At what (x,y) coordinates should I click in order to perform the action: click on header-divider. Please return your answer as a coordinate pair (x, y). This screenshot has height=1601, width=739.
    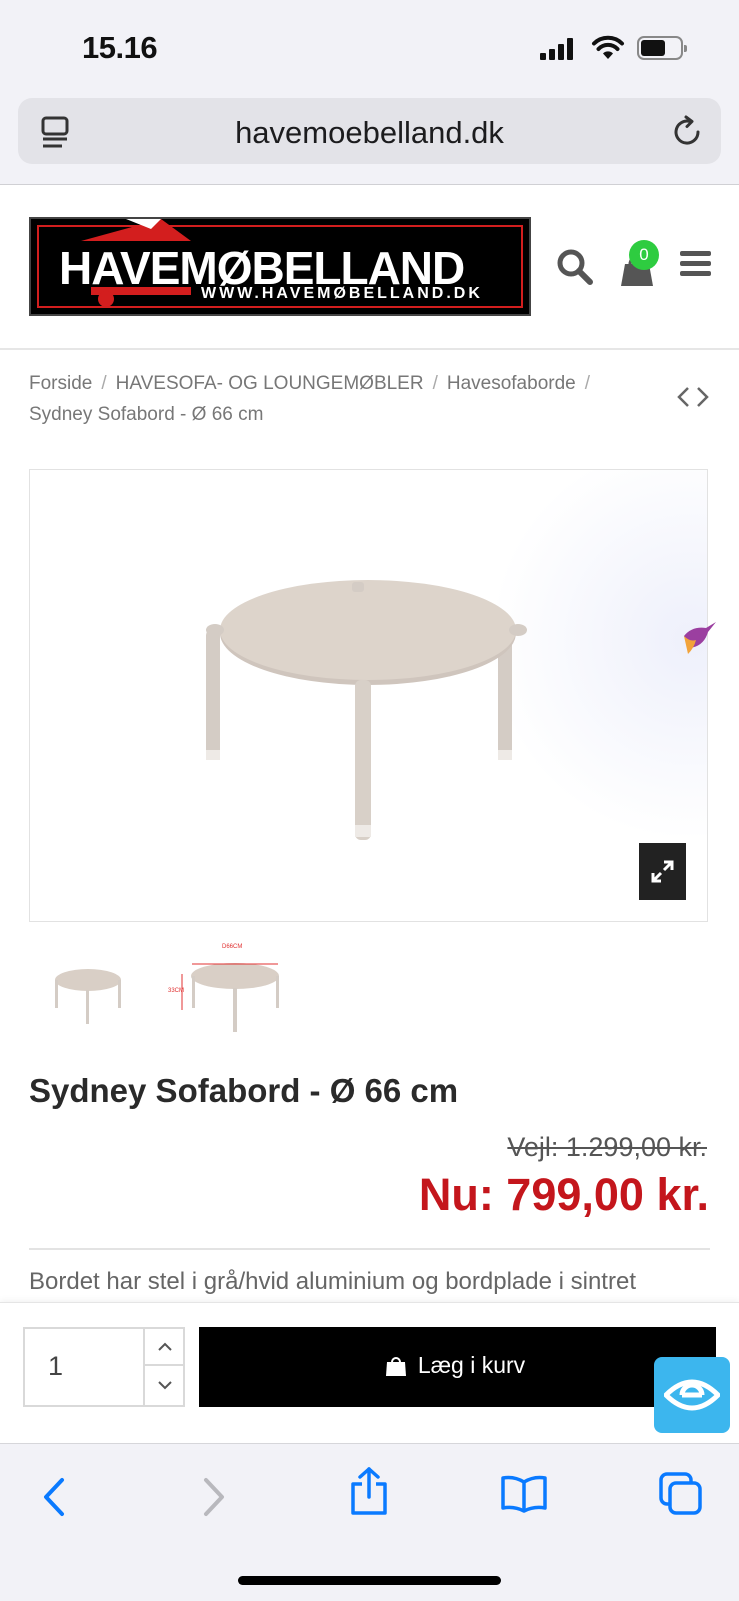
    Looking at the image, I should click on (369, 349).